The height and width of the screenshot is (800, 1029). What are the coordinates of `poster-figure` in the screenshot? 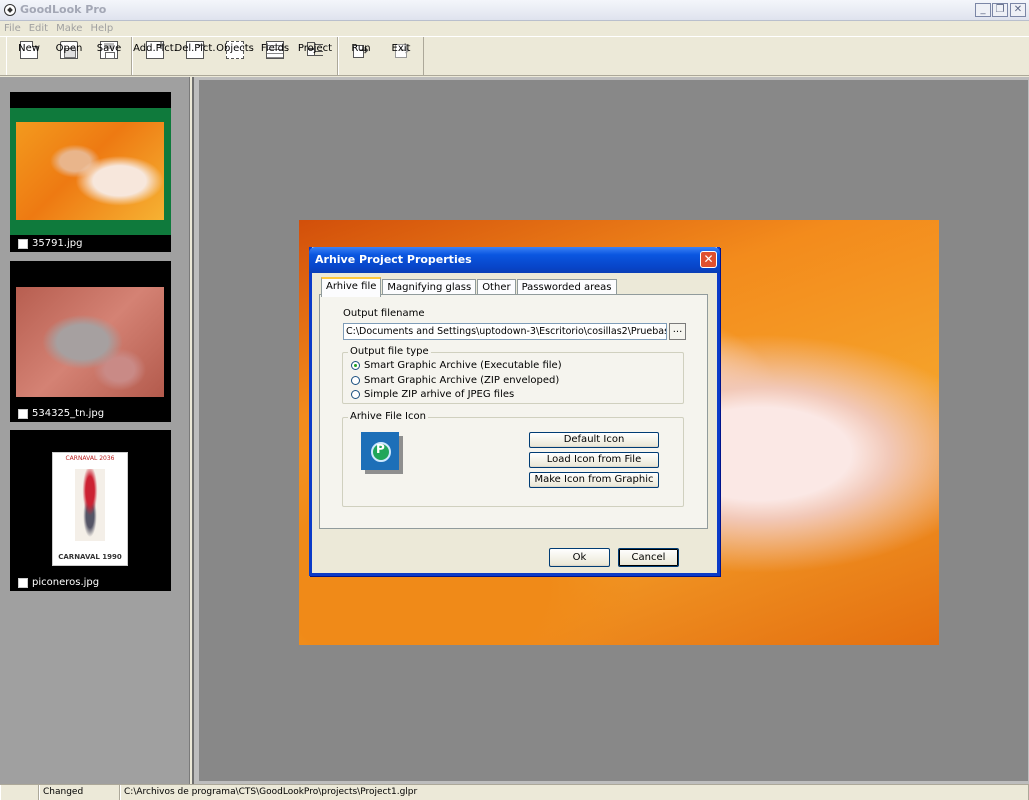 It's located at (90, 505).